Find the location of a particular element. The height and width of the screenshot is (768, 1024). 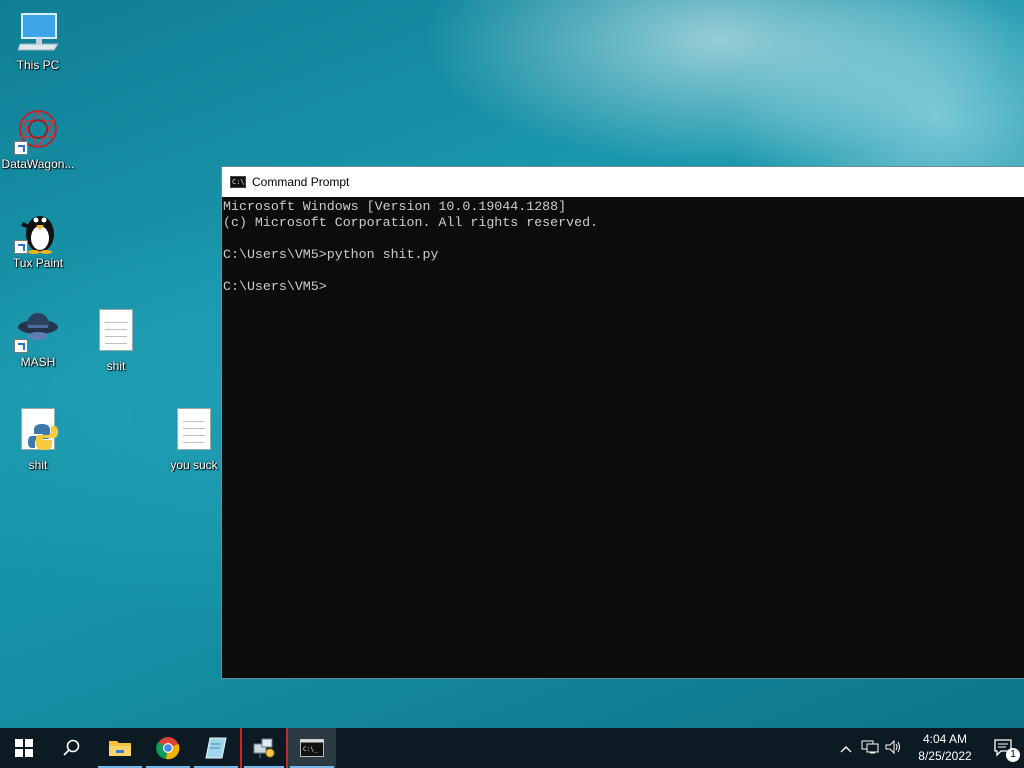

desktop-icon-this-pc: This PC is located at coordinates (38, 40).